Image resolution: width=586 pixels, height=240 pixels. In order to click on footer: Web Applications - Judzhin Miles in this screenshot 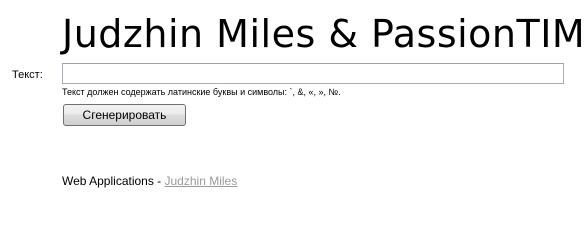, I will do `click(149, 181)`.